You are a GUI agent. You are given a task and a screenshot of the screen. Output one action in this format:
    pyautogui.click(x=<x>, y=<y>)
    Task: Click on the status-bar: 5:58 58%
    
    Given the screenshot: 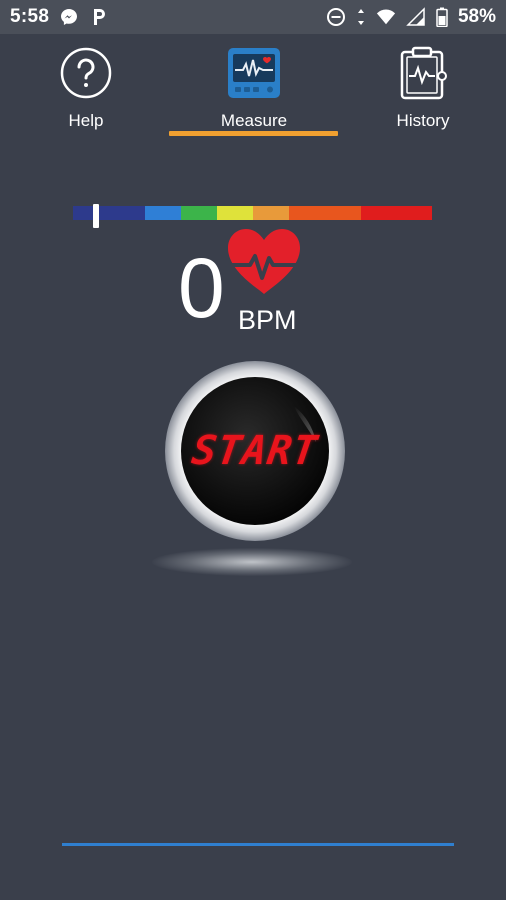 What is the action you would take?
    pyautogui.click(x=253, y=17)
    